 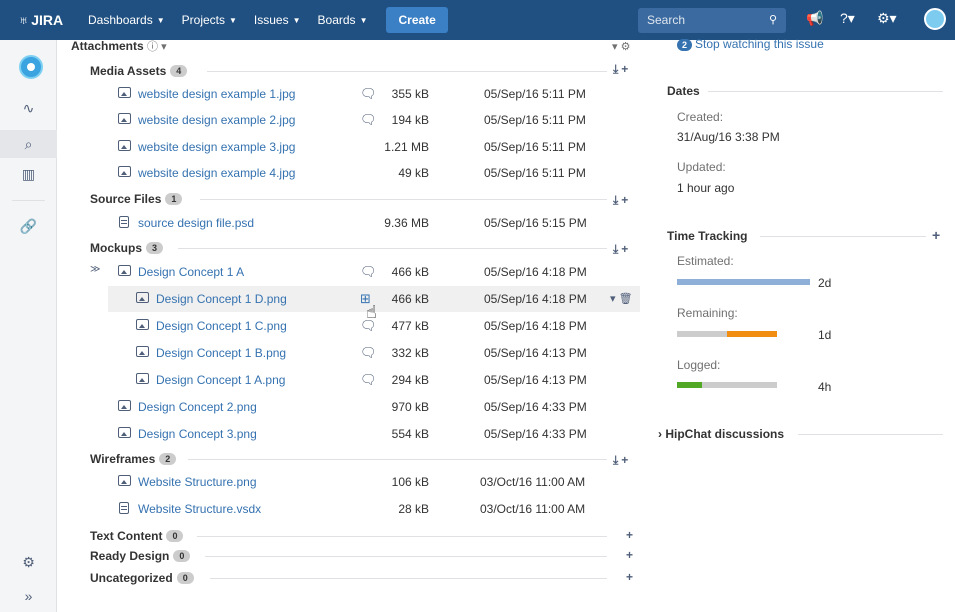 I want to click on link-icon: 🔗, so click(x=28, y=226).